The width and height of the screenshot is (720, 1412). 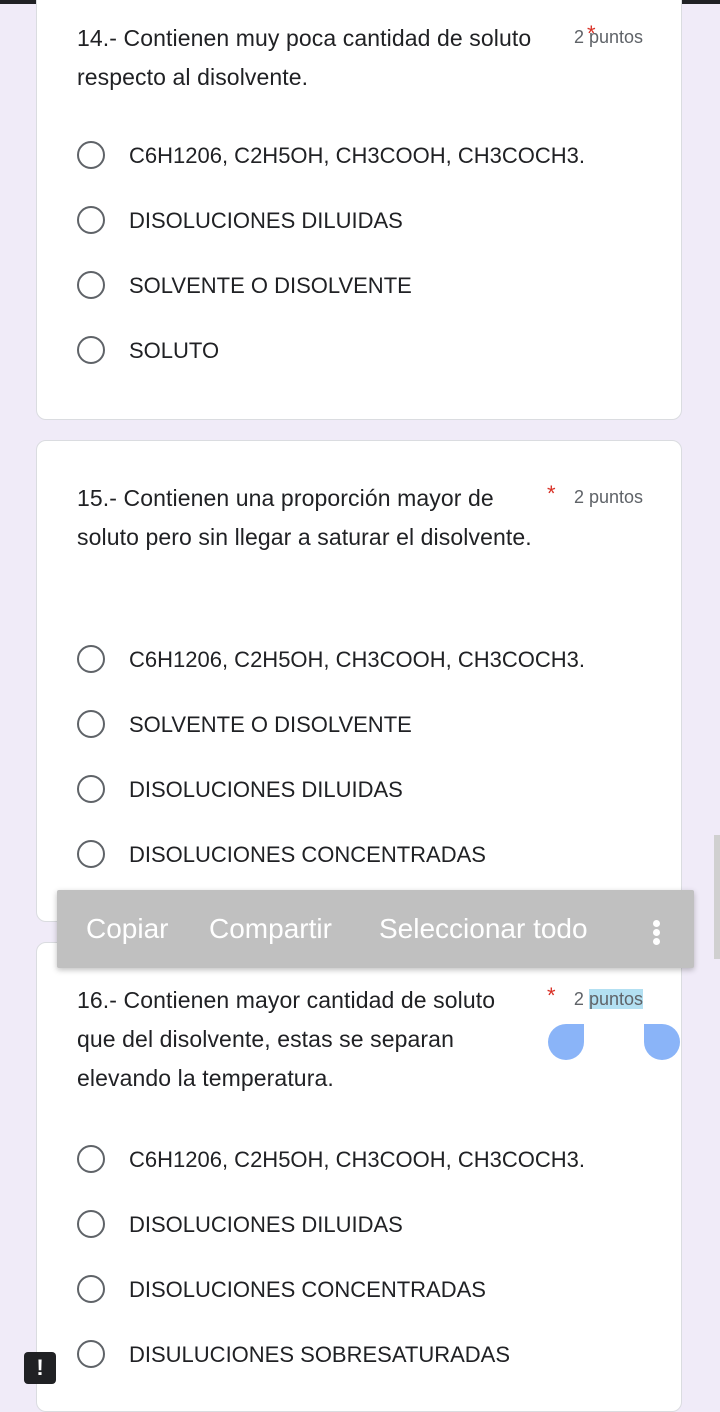 I want to click on points-number: 2, so click(x=578, y=999).